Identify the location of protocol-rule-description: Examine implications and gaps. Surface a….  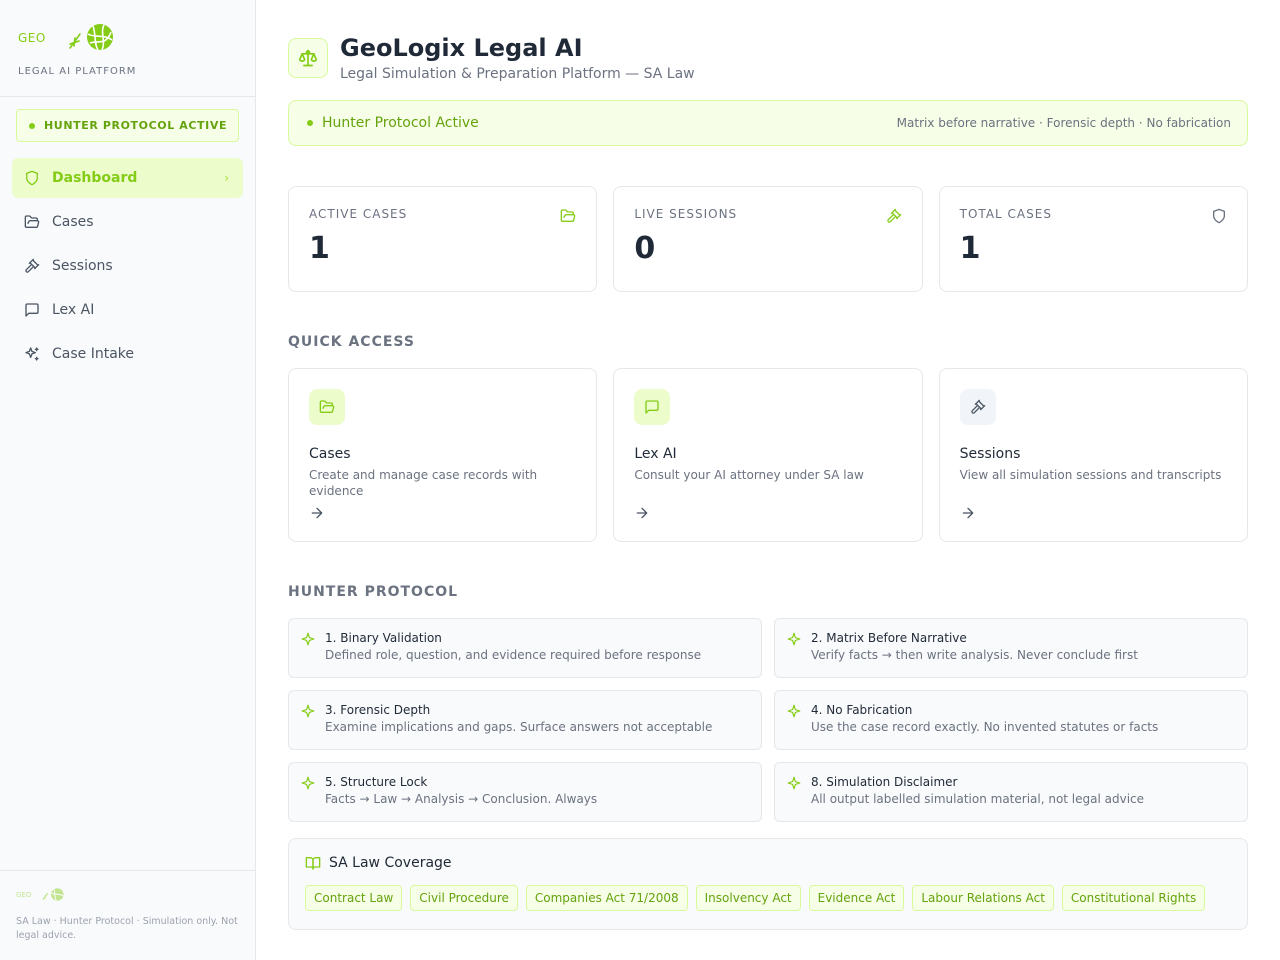
(519, 727).